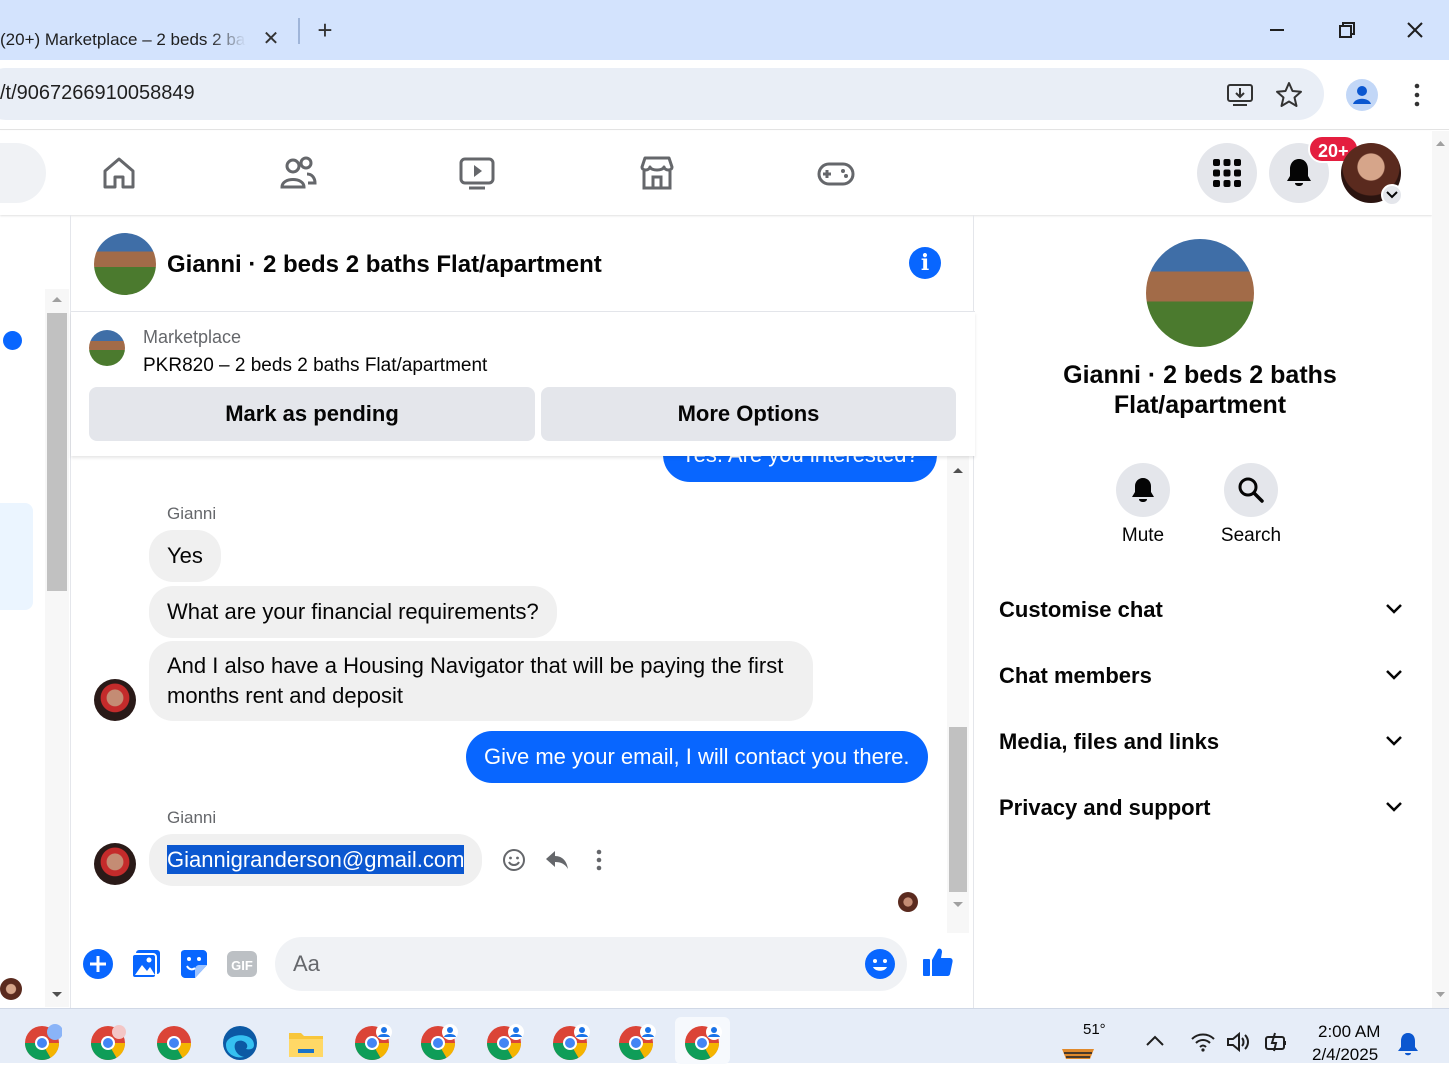 Image resolution: width=1449 pixels, height=1065 pixels. I want to click on tab-separator, so click(299, 31).